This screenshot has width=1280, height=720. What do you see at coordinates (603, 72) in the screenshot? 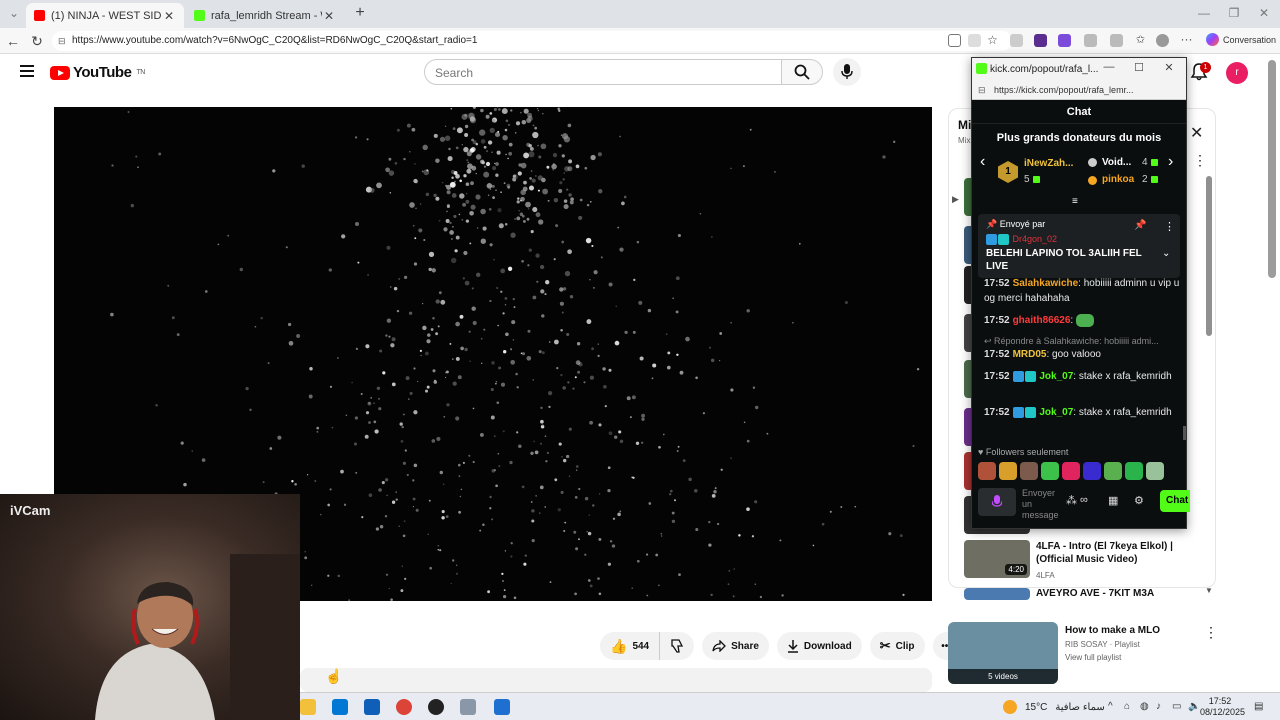
I see `search-input: Search` at bounding box center [603, 72].